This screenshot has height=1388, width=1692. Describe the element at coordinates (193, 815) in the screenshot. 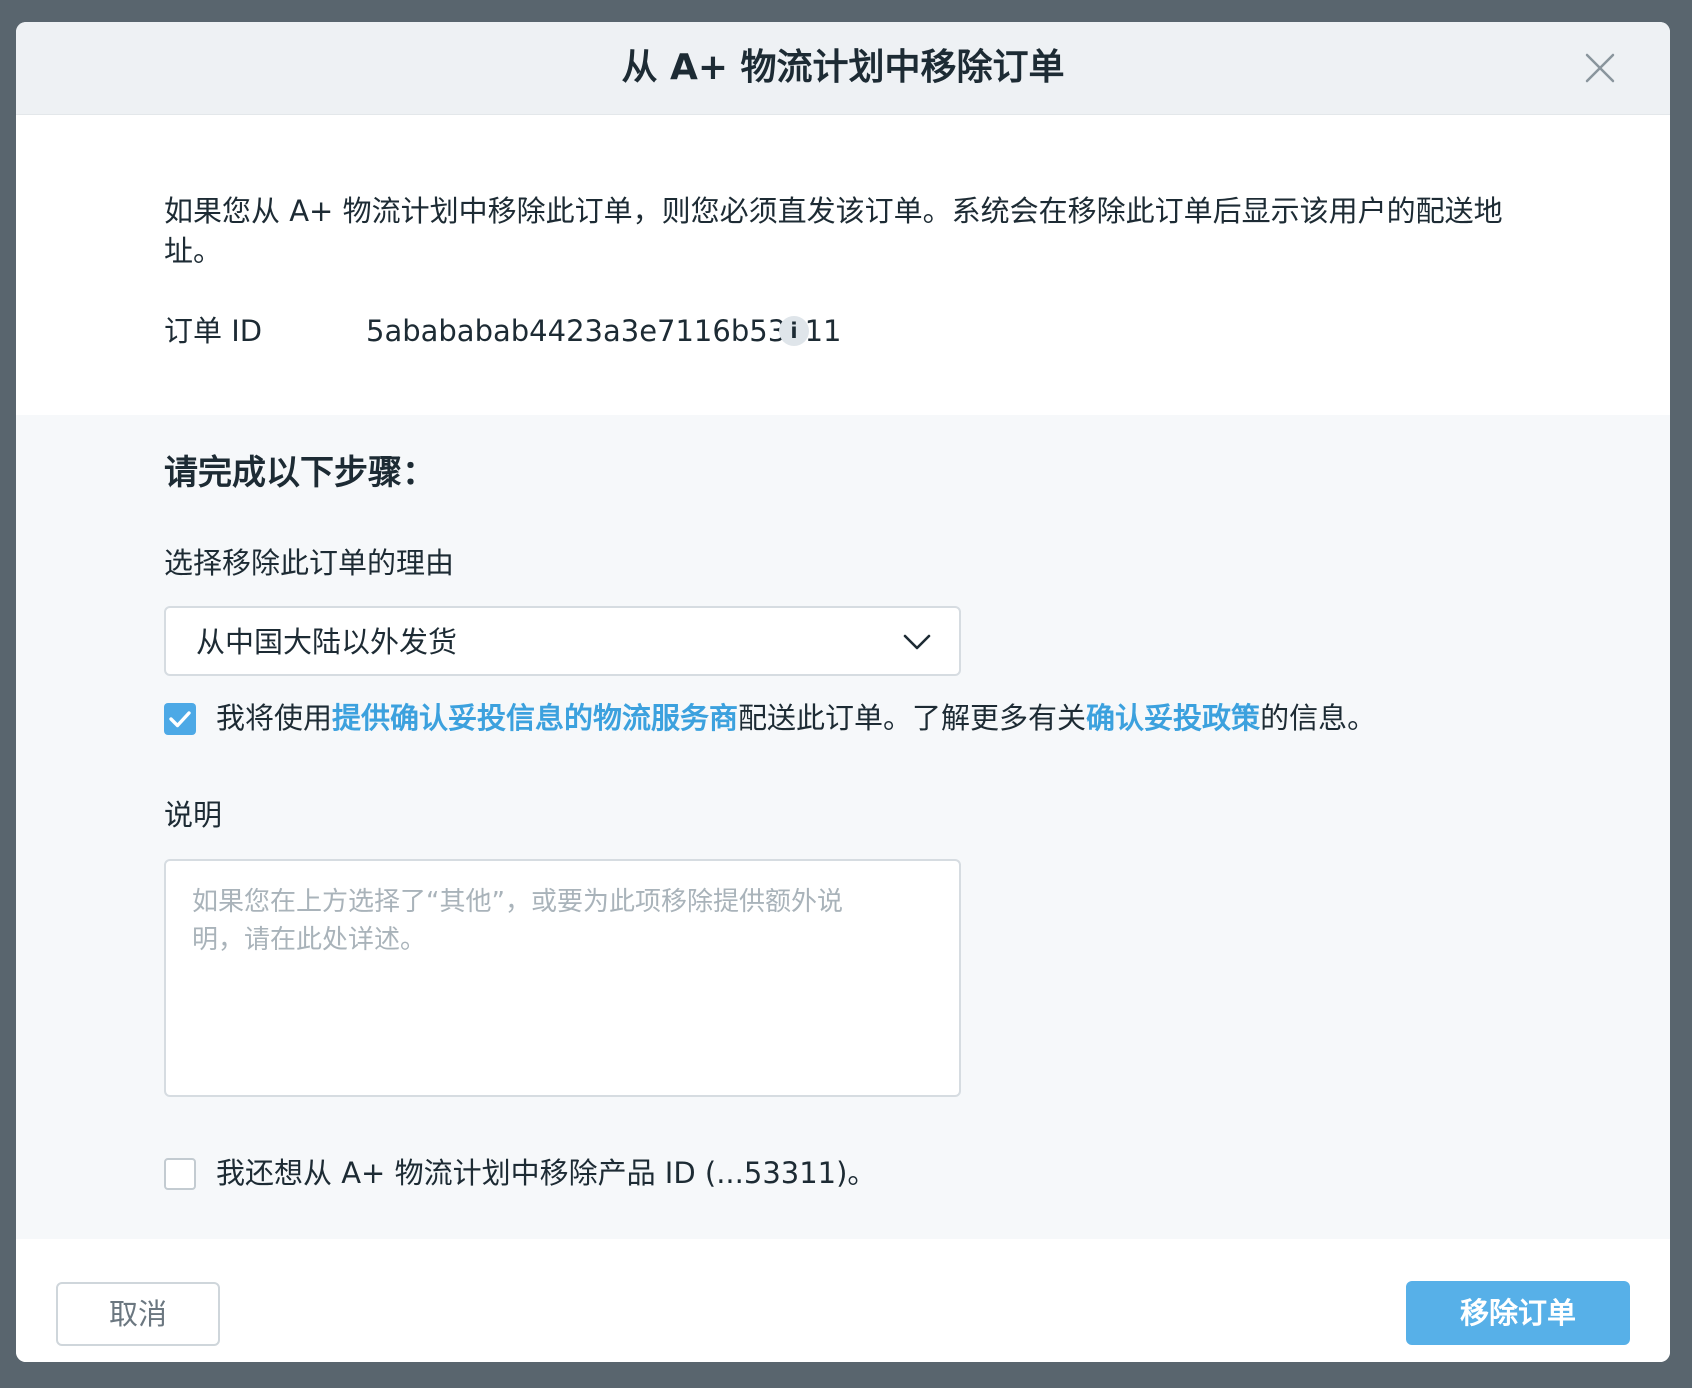

I see `notes-label: 说明` at that location.